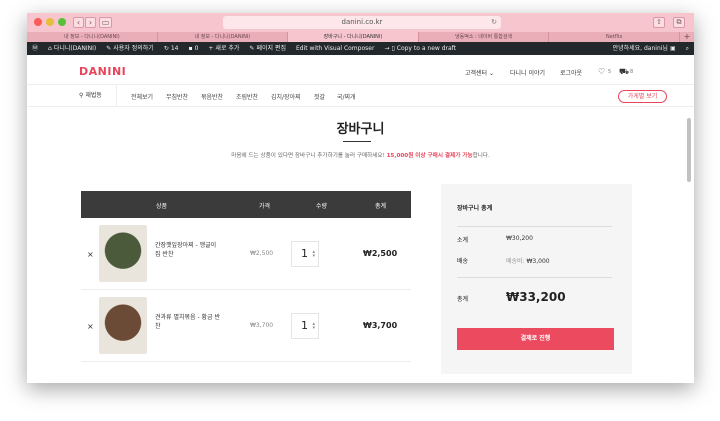 This screenshot has height=421, width=720. Describe the element at coordinates (426, 48) in the screenshot. I see `adminbar-draft-label: Copy to a new draft` at that location.